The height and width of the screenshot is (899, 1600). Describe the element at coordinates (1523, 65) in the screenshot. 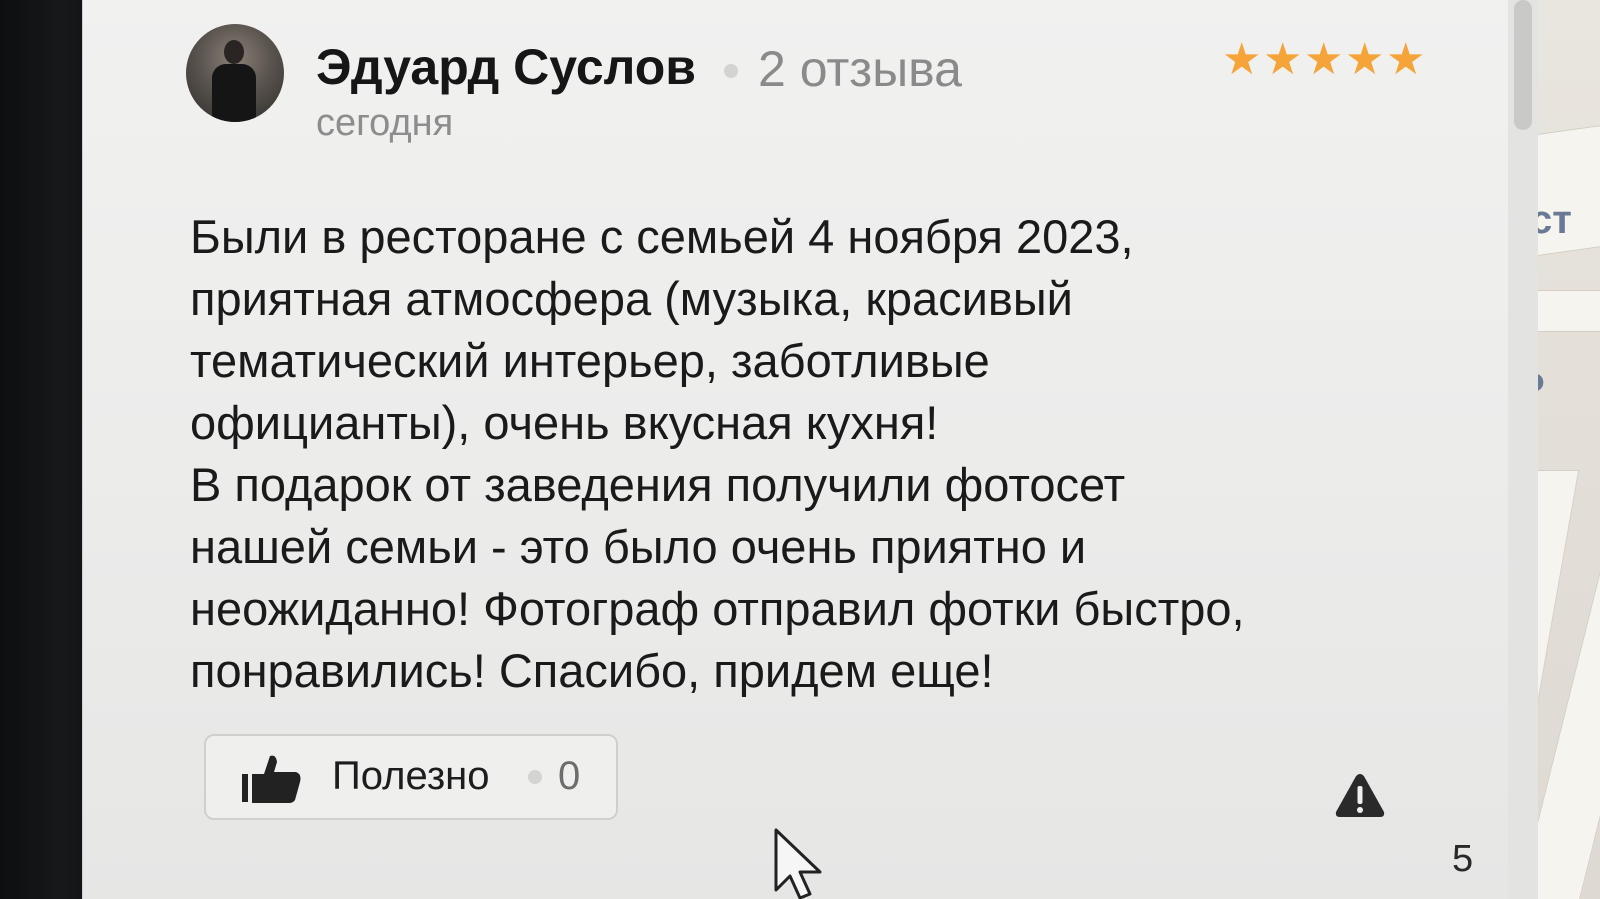

I see `scrollbar-thumb` at that location.